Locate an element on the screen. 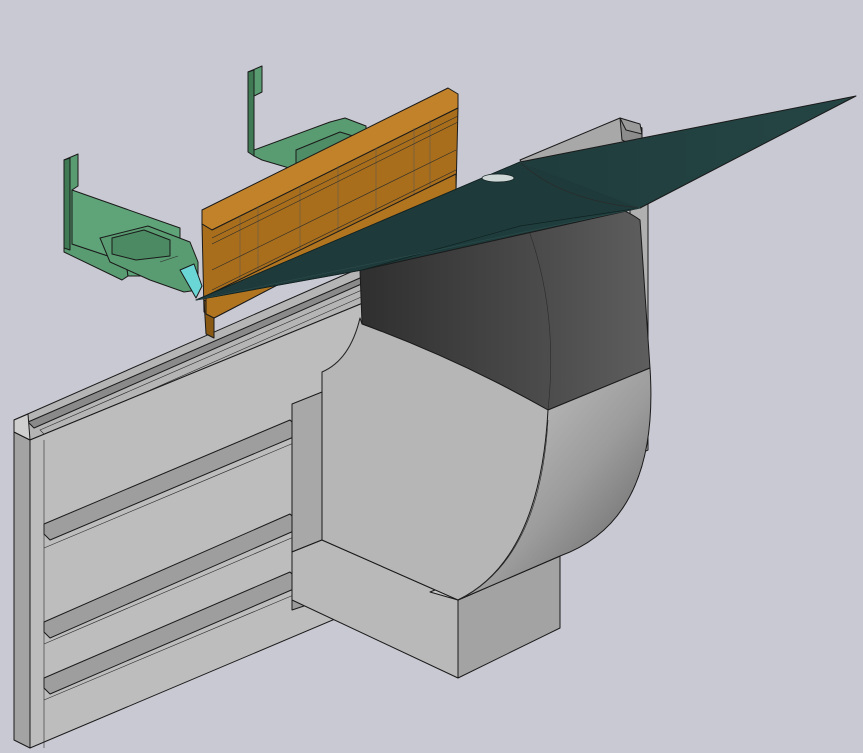  sheet-hole is located at coordinates (498, 178).